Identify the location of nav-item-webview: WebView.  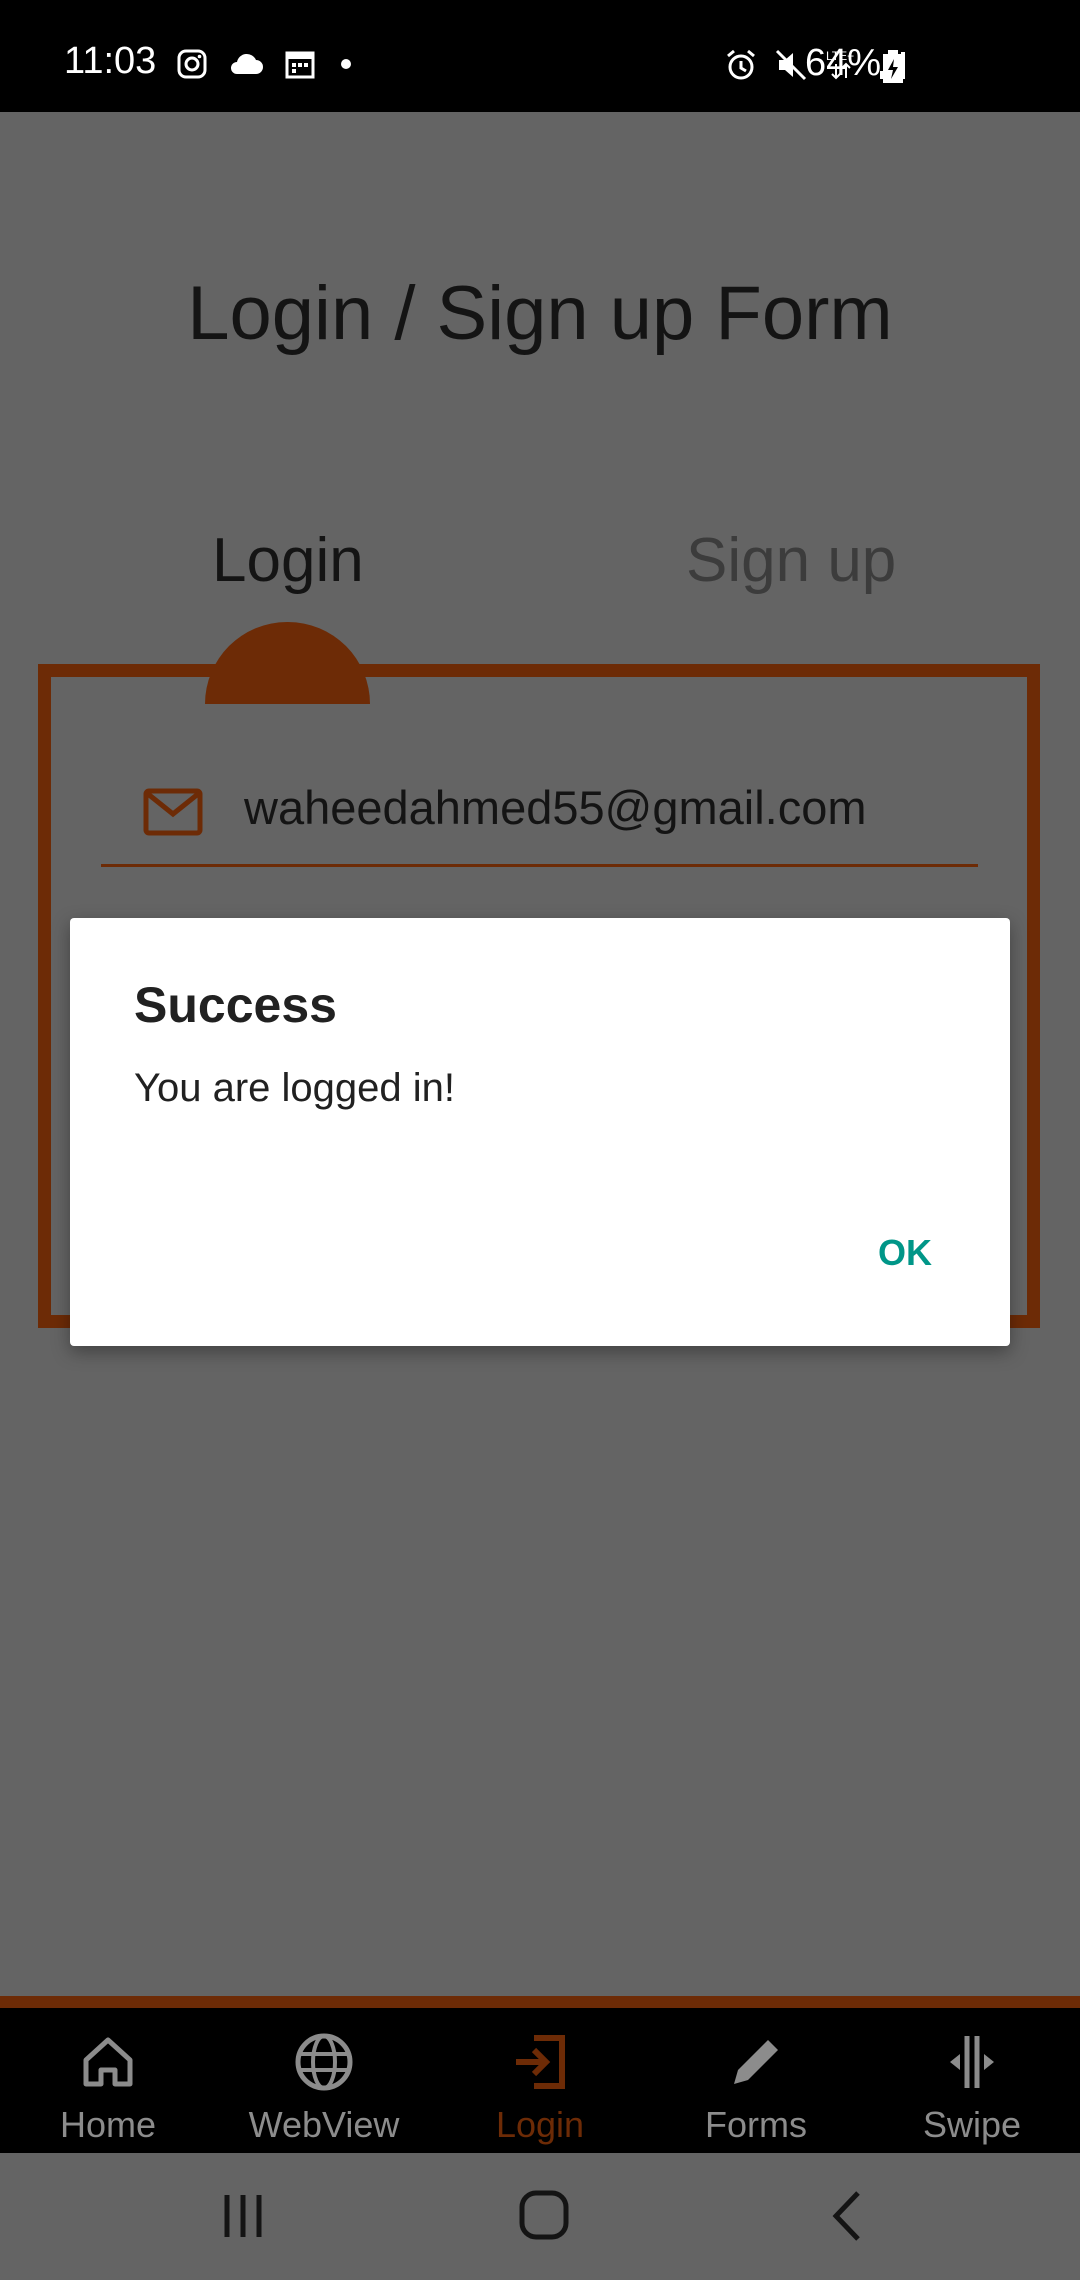
(324, 2080).